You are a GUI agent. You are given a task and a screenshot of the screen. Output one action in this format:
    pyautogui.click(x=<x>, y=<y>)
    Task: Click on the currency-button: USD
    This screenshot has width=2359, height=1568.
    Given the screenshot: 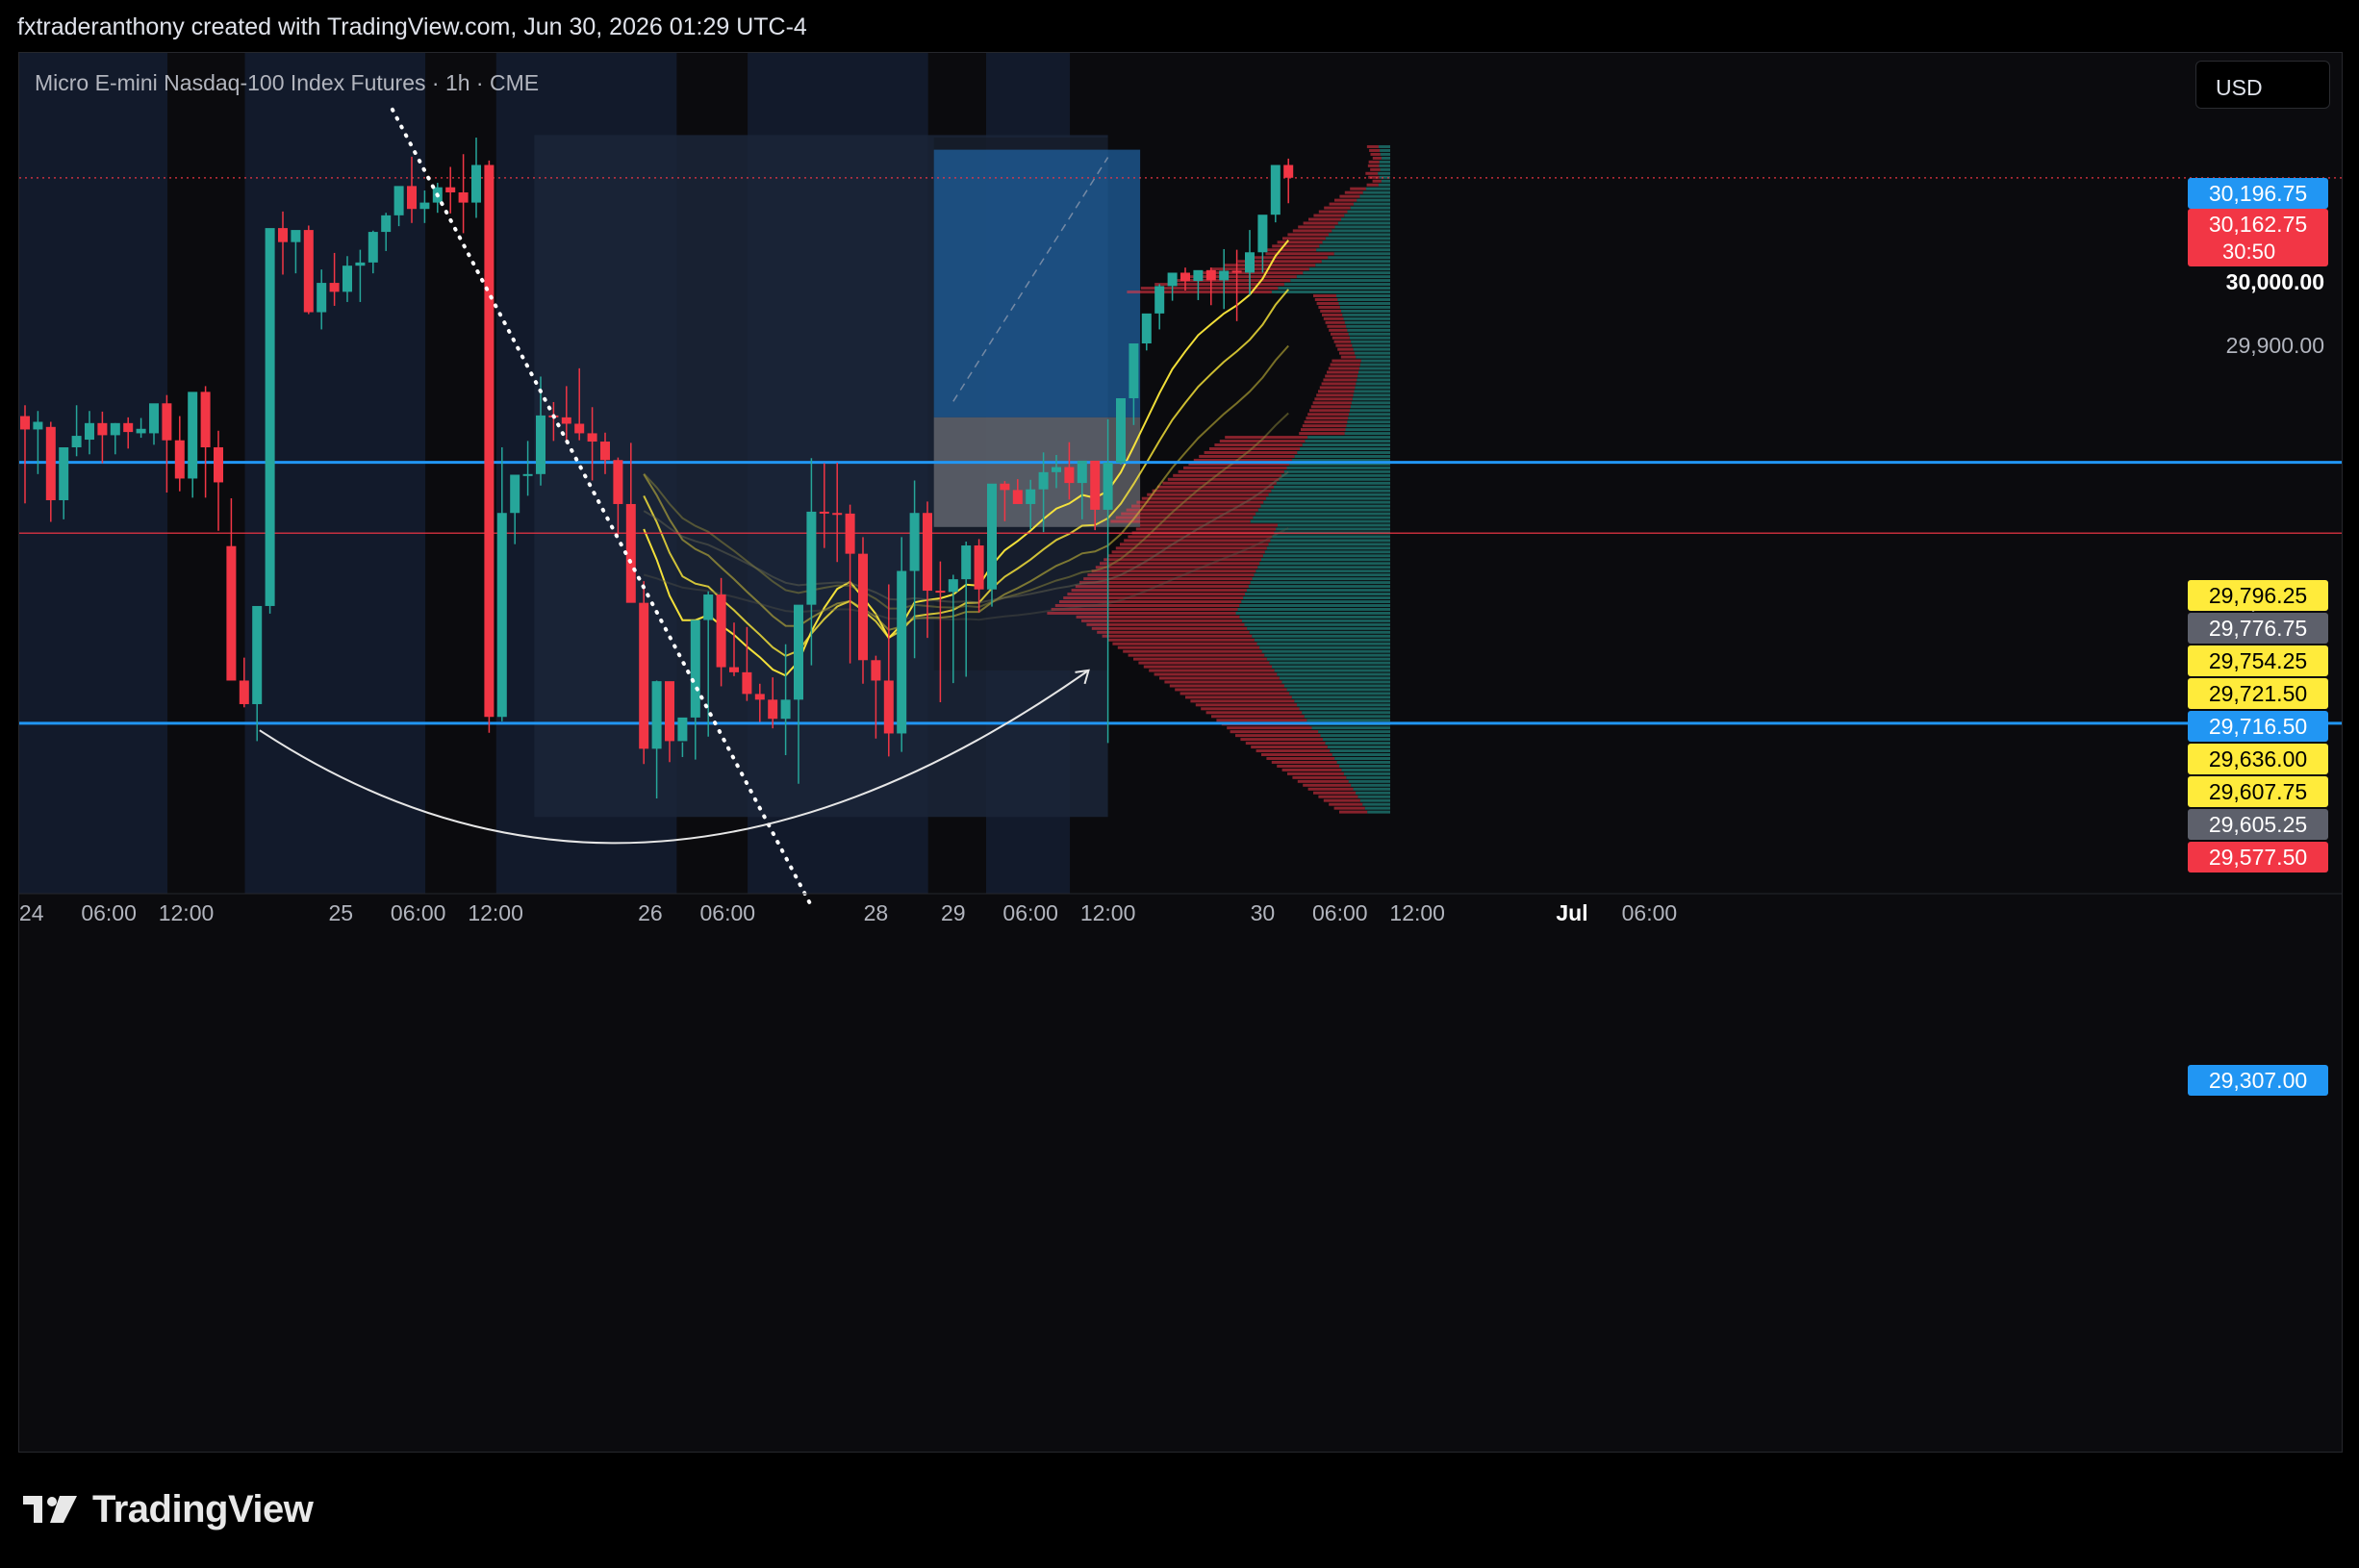 What is the action you would take?
    pyautogui.click(x=2262, y=85)
    